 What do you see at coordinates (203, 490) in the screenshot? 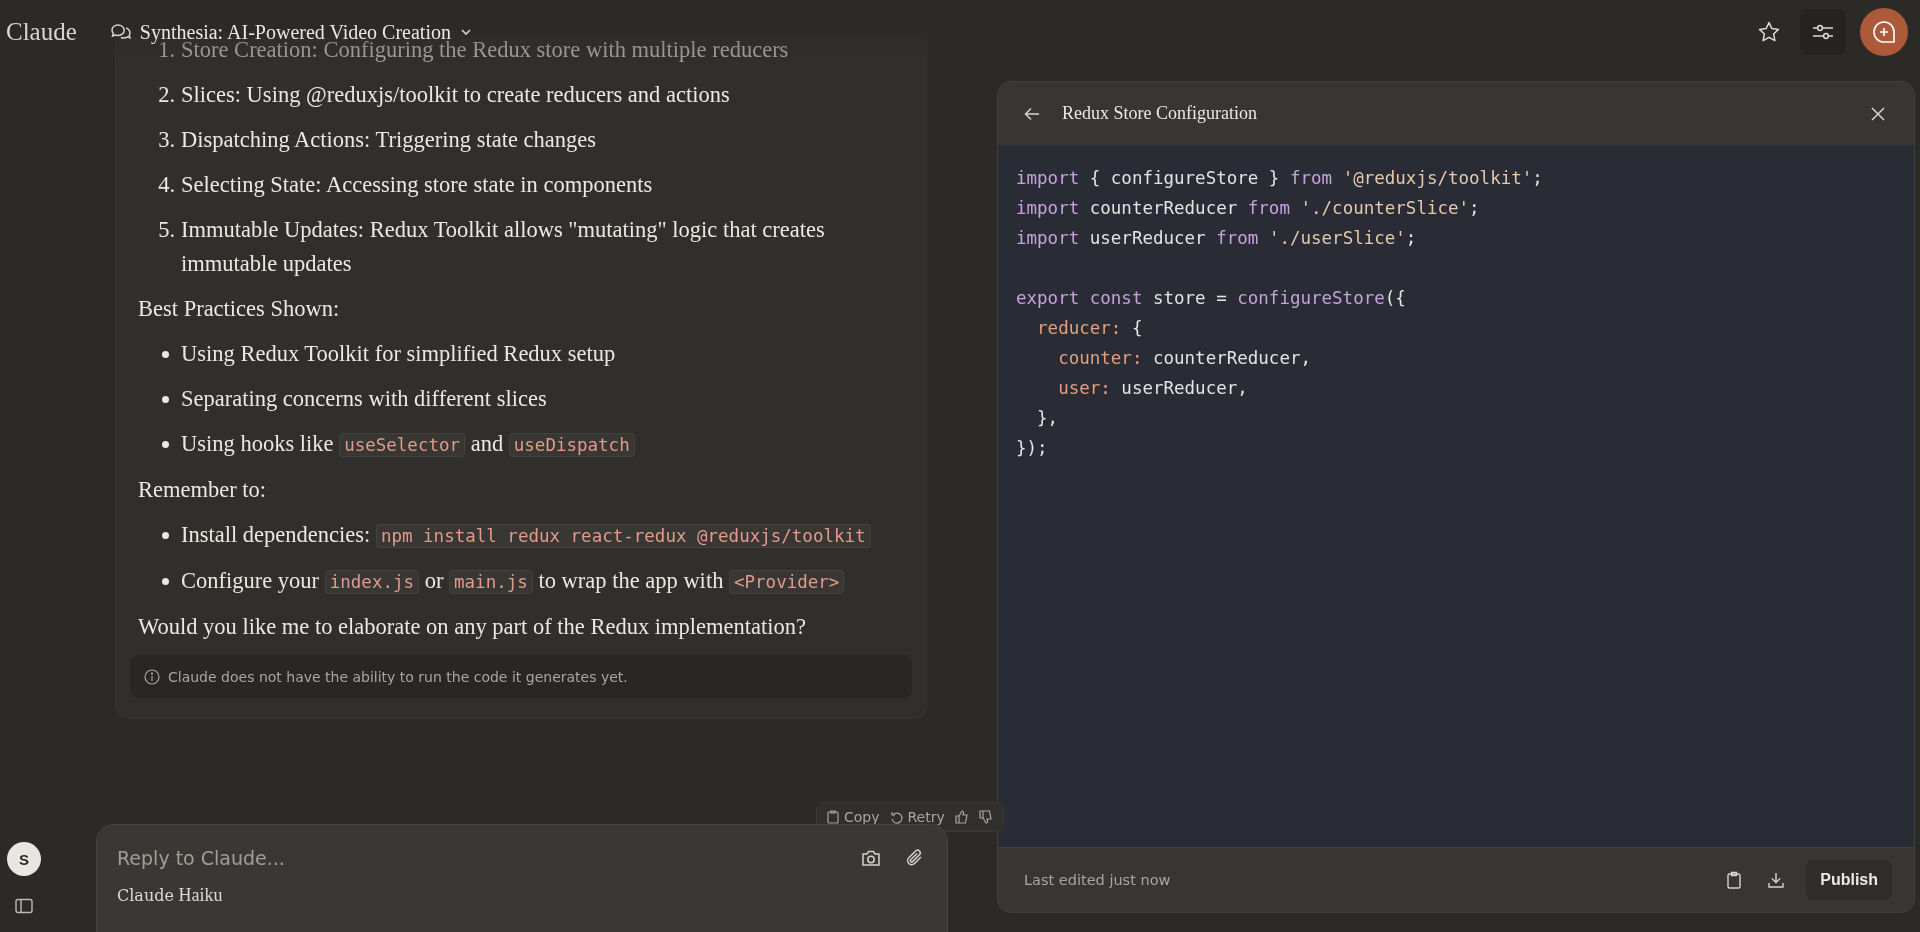
I see `message-paragraph: Remember to:` at bounding box center [203, 490].